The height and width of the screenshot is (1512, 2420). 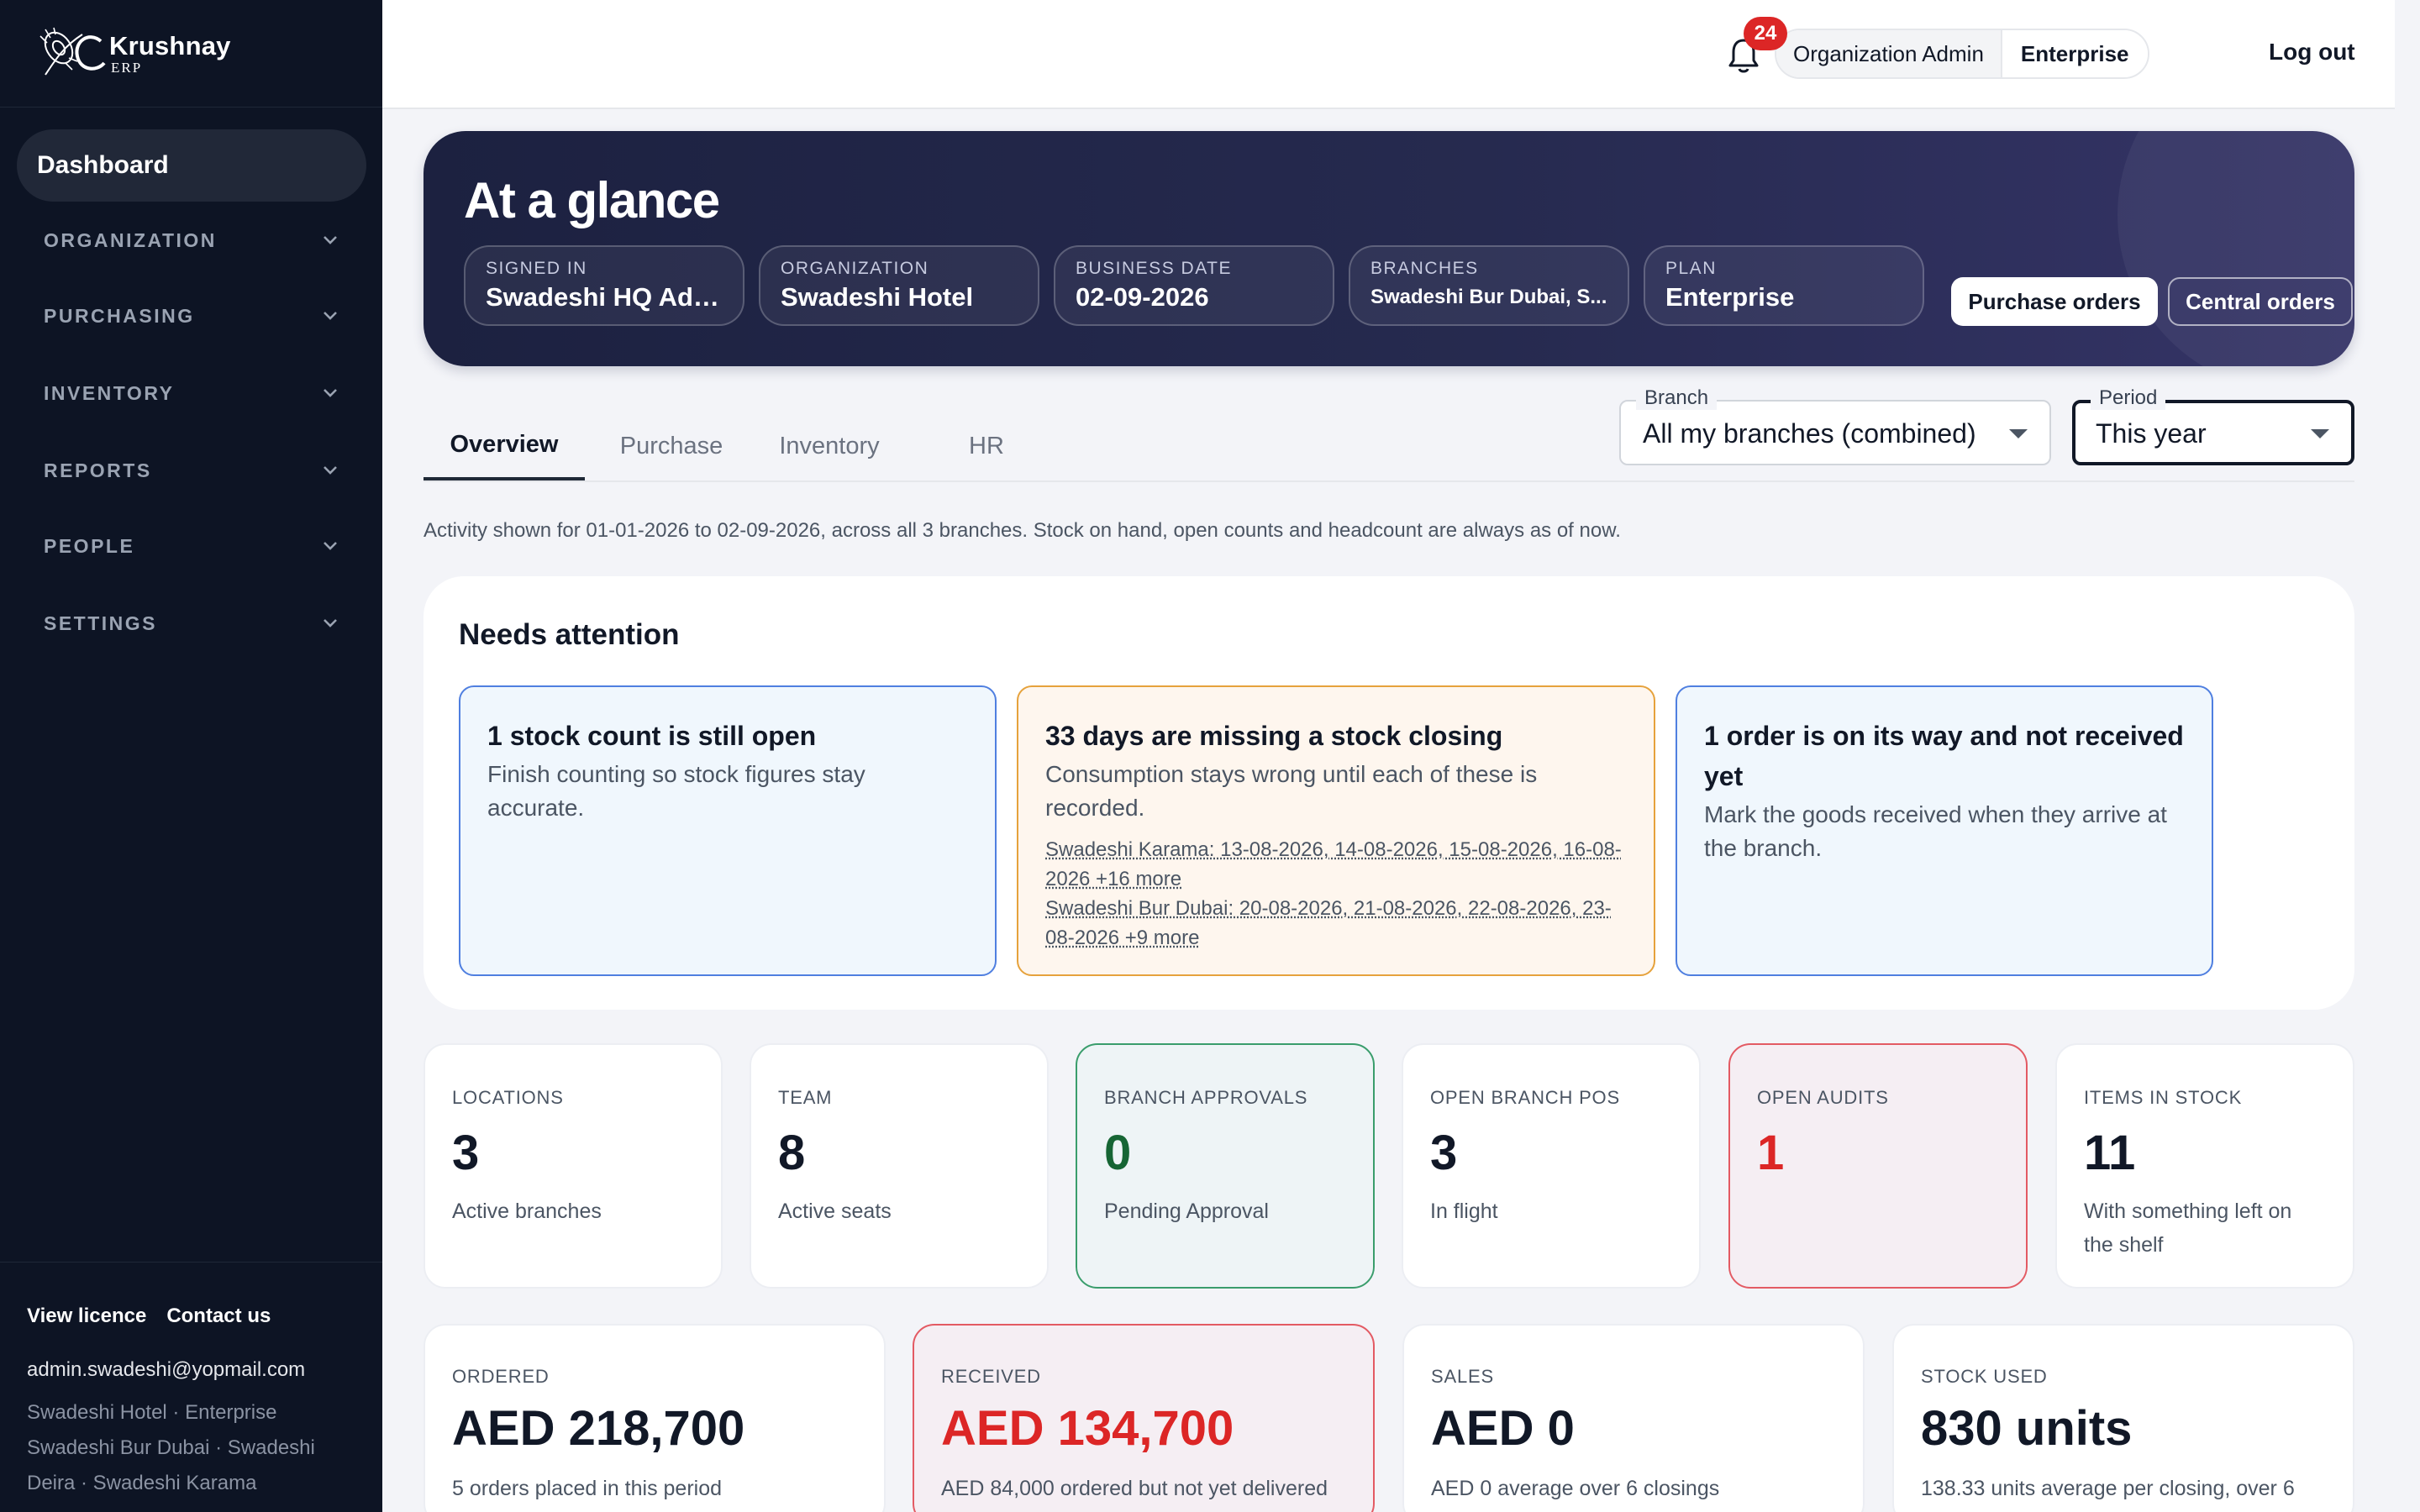 What do you see at coordinates (573, 1166) in the screenshot?
I see `locations-stat-card: LOCATIONS 3 Active branches` at bounding box center [573, 1166].